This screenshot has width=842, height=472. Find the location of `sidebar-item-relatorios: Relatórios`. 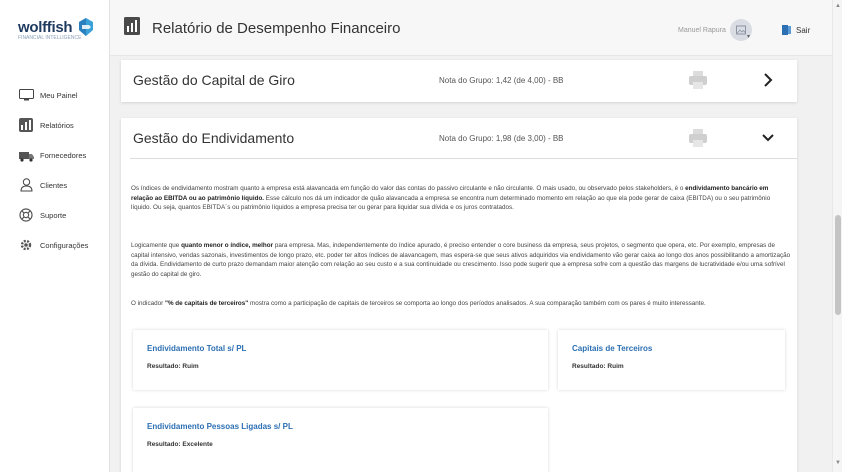

sidebar-item-relatorios: Relatórios is located at coordinates (53, 125).